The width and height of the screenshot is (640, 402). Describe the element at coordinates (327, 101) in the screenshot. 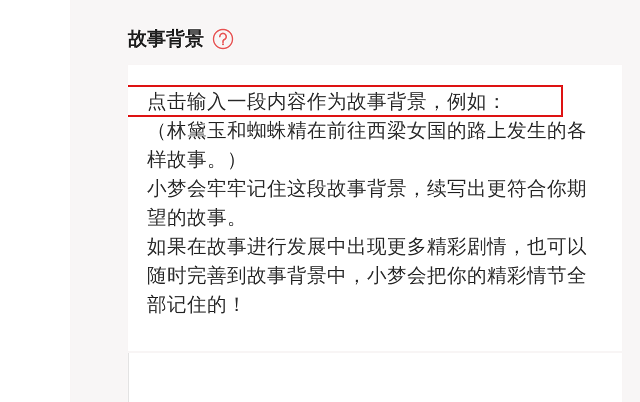

I see `placeholder-text: 点击输入一段内容作为故事背景，例如：` at that location.